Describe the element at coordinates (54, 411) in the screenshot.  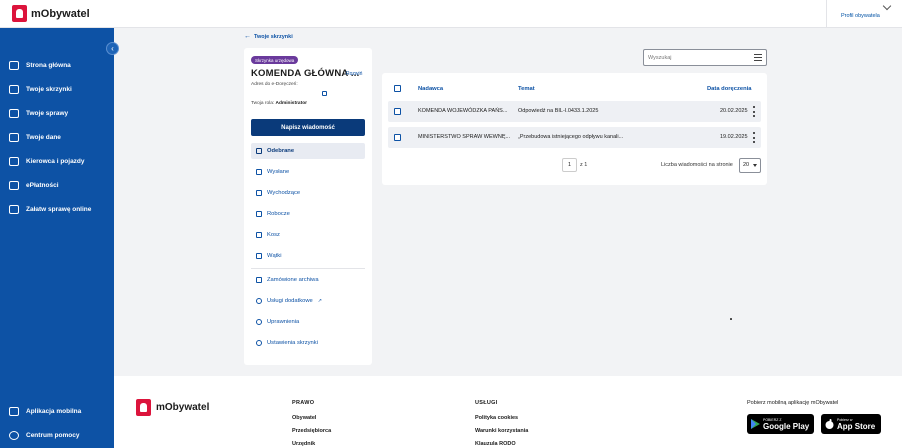
I see `sidebar-item-label: Aplikacja mobilna` at that location.